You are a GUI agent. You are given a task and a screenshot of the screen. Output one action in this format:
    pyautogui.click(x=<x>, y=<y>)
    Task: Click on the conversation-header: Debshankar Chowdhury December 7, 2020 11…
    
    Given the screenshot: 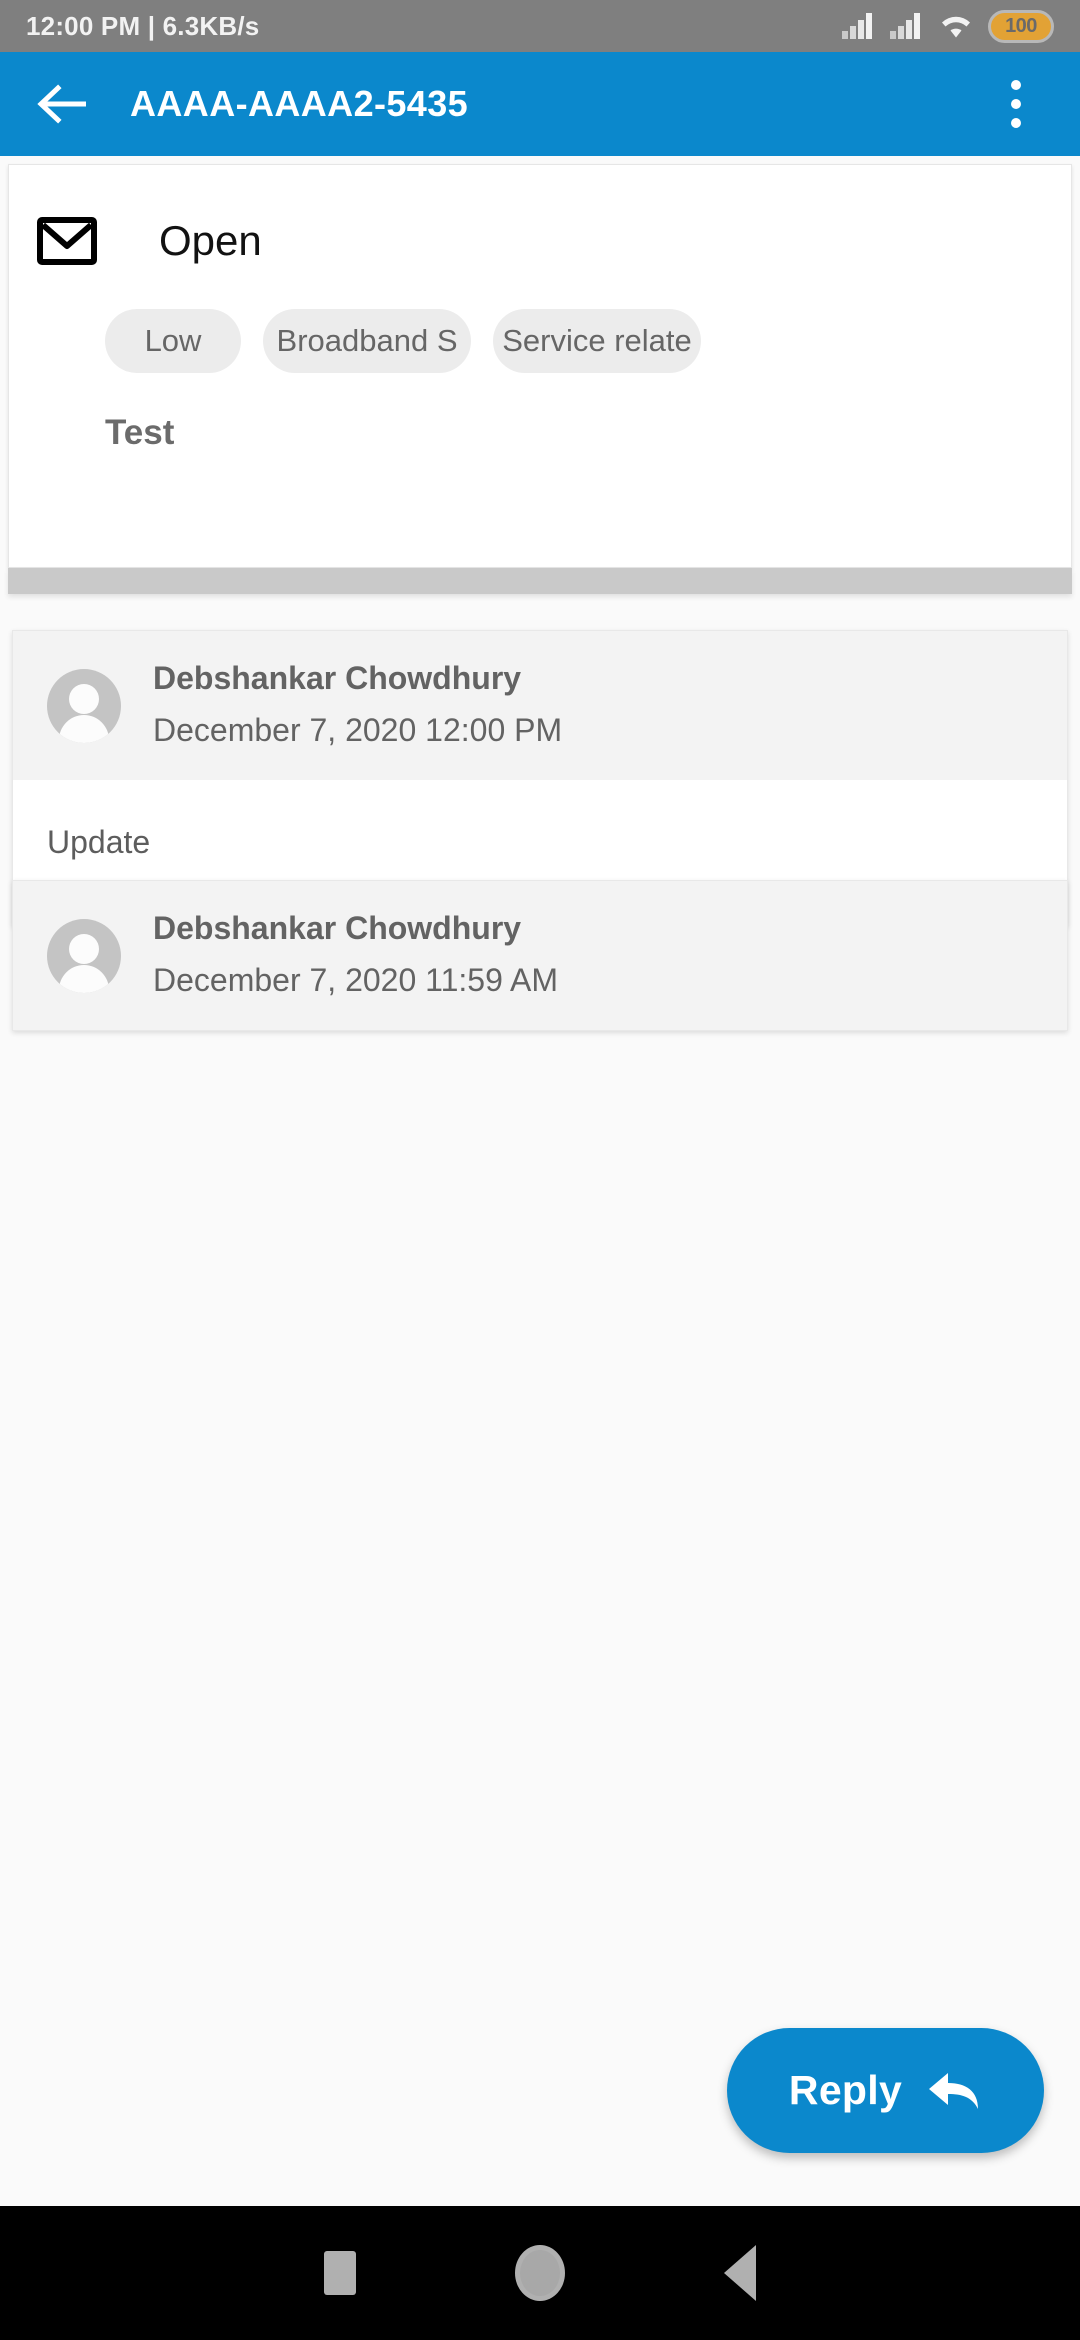 What is the action you would take?
    pyautogui.click(x=540, y=956)
    